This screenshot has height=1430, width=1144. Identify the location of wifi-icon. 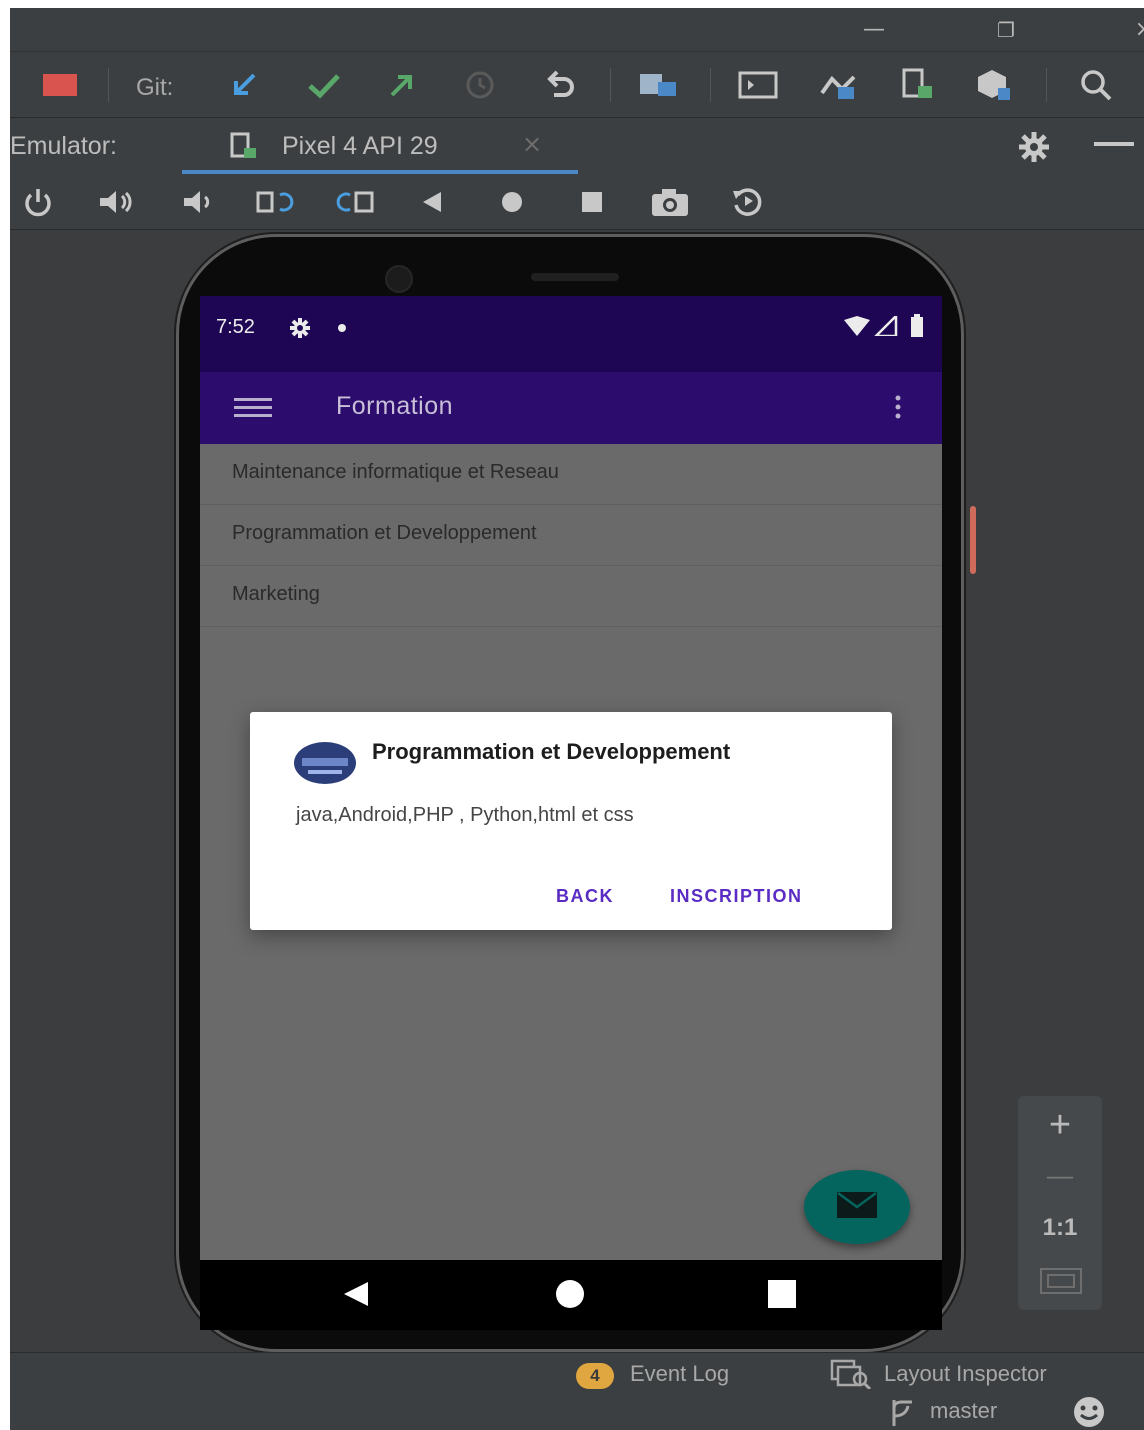
(857, 328).